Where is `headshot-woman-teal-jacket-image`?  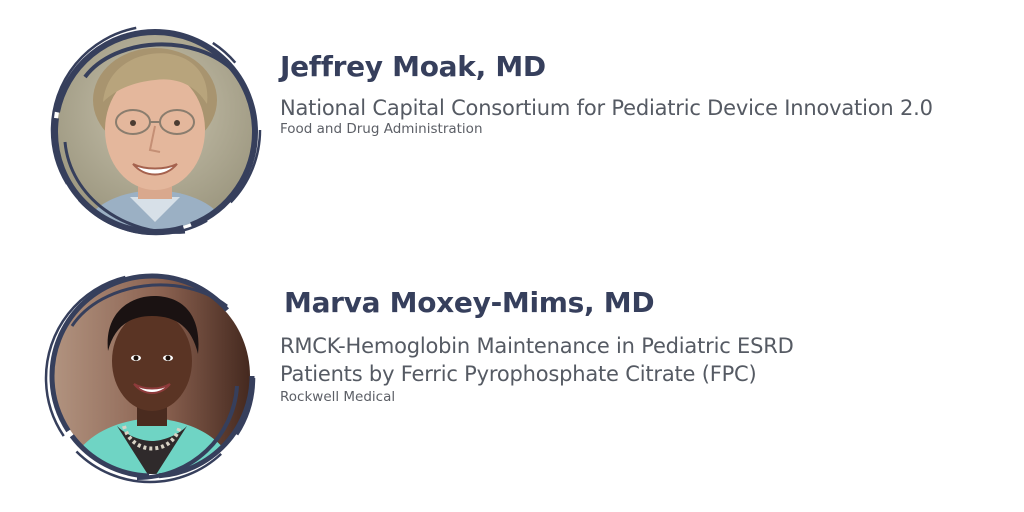 headshot-woman-teal-jacket-image is located at coordinates (150, 378).